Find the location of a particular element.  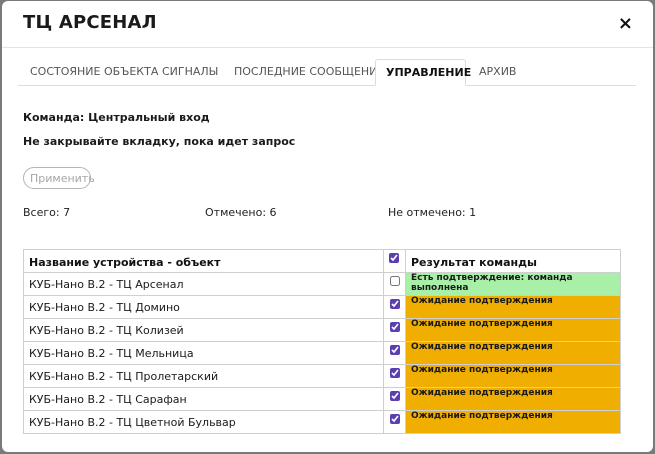

command-label: Команда: Центральный вход is located at coordinates (116, 117).